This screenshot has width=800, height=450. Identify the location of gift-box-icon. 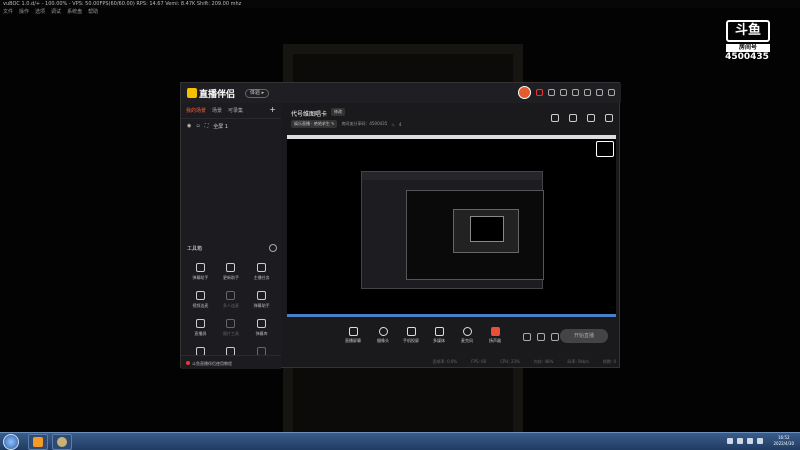
(555, 118).